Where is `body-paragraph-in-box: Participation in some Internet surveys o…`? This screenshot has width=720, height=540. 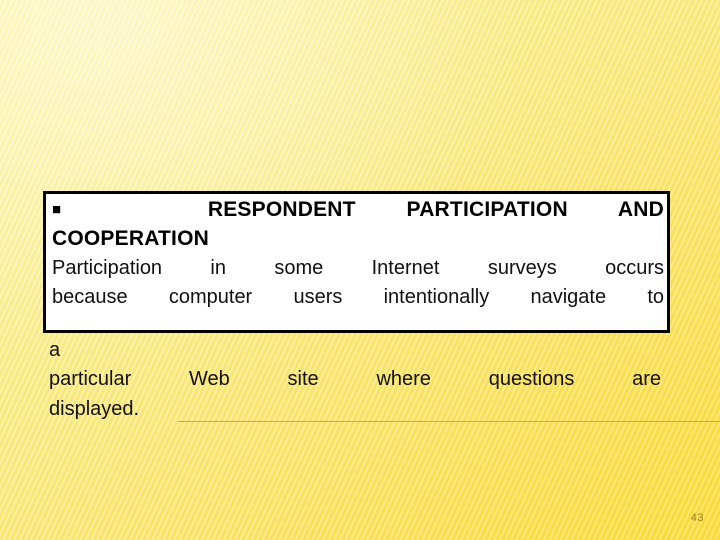 body-paragraph-in-box: Participation in some Internet surveys o… is located at coordinates (358, 283).